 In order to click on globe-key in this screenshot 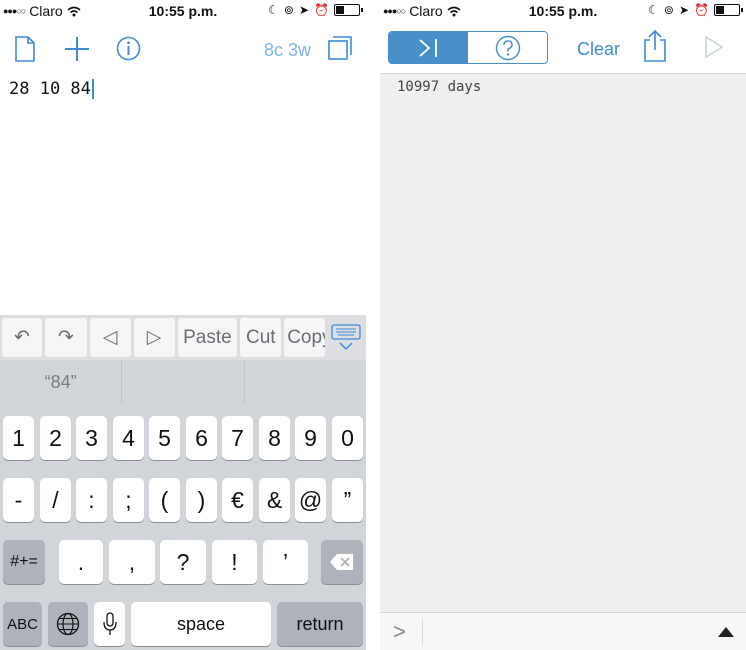, I will do `click(68, 624)`.